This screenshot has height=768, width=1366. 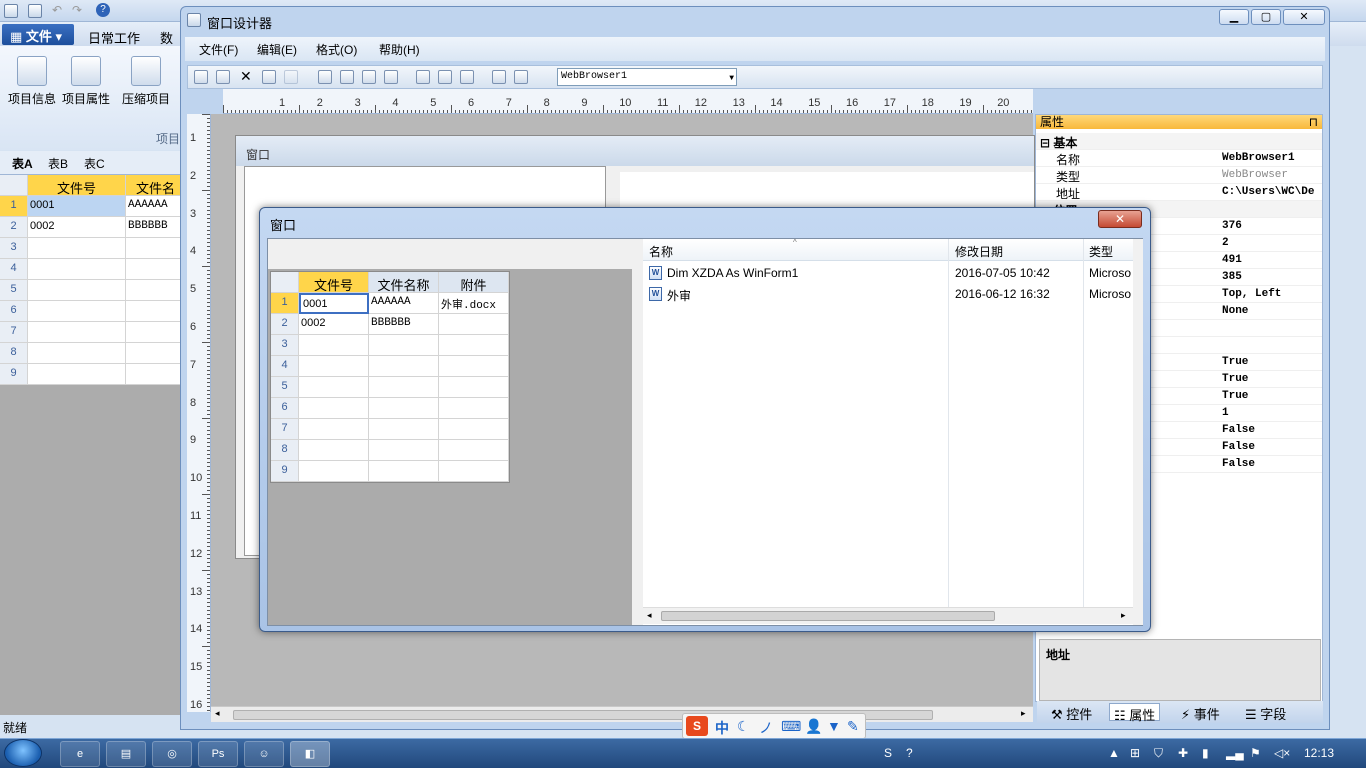 I want to click on network-icon: ▂▄, so click(x=1235, y=753).